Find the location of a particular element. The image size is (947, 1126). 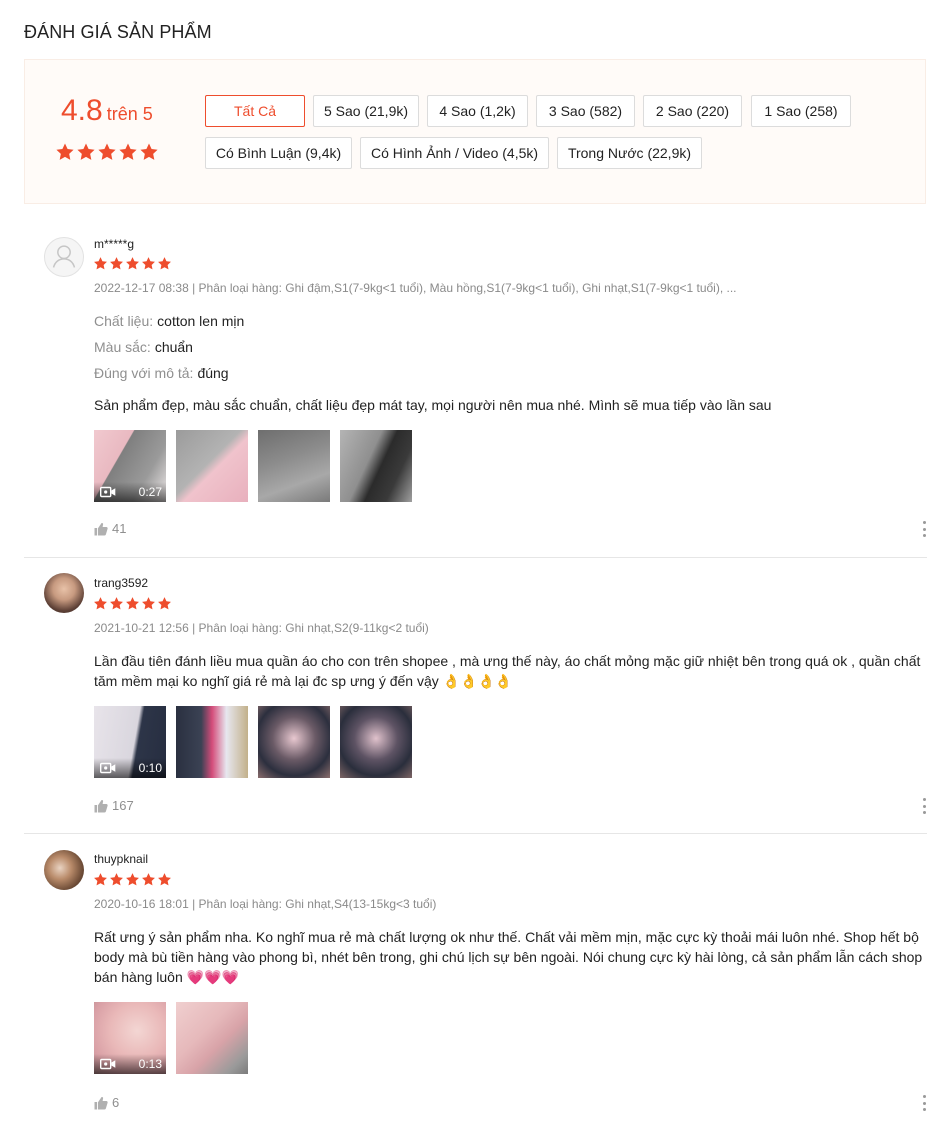

video-duration: 0:27 is located at coordinates (150, 492).